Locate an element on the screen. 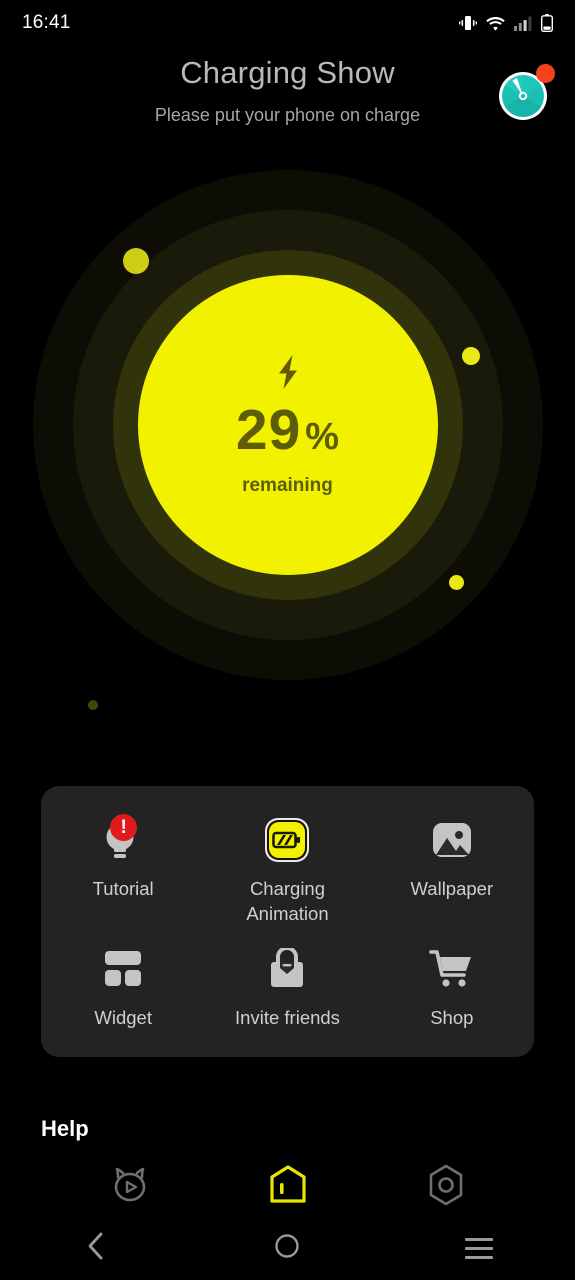 This screenshot has height=1280, width=575. recents-icon is located at coordinates (479, 1248).